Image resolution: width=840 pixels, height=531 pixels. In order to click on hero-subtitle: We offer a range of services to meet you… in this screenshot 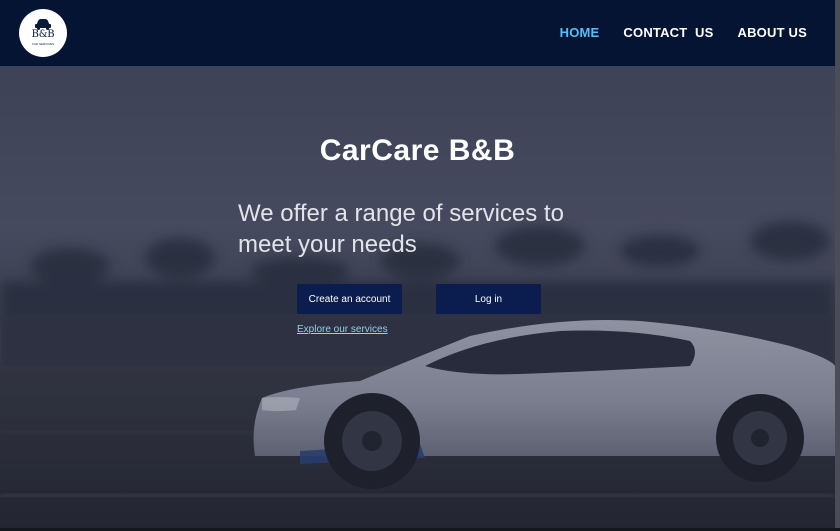, I will do `click(401, 229)`.